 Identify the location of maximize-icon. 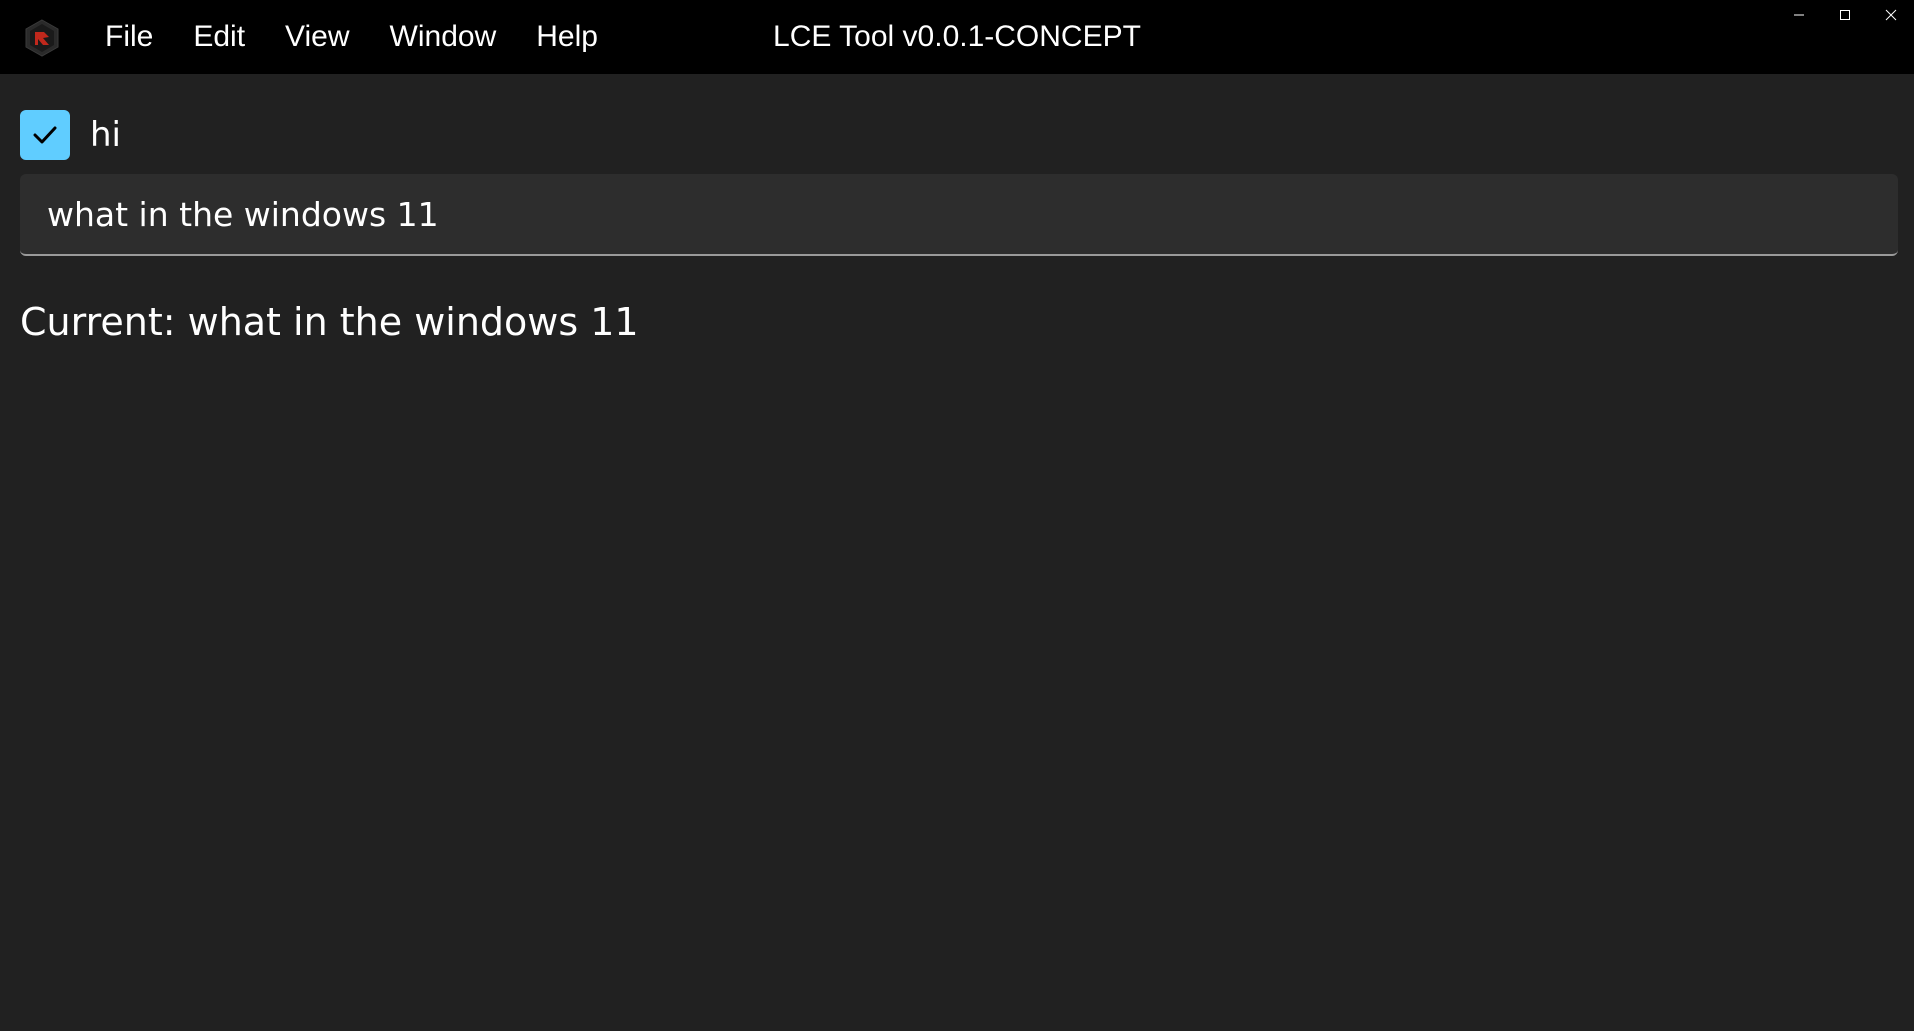
(1845, 15).